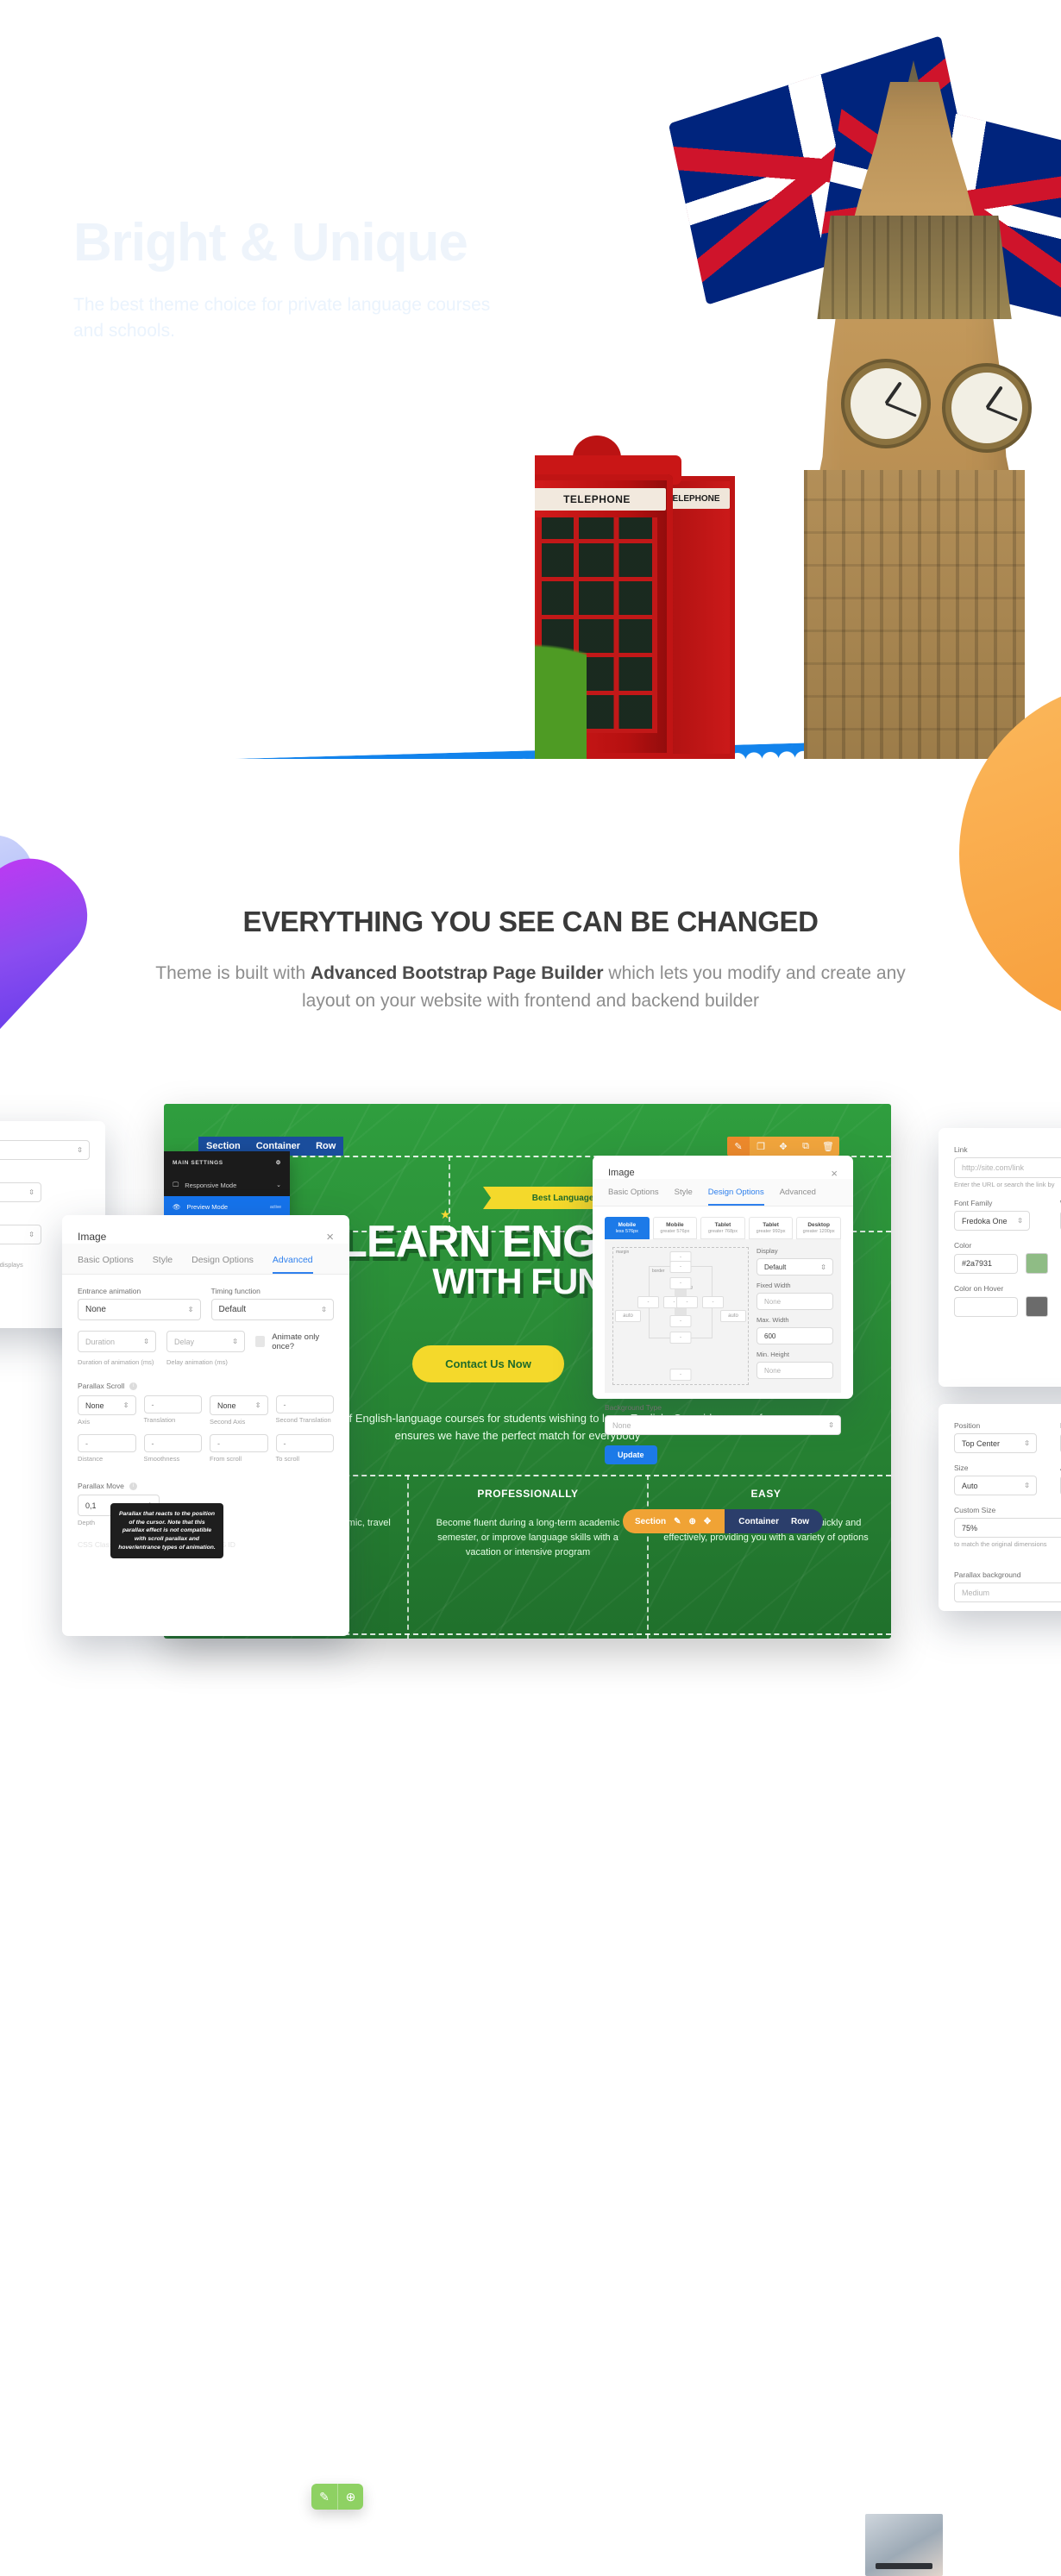 This screenshot has width=1061, height=2576. Describe the element at coordinates (628, 1316) in the screenshot. I see `margin-left-input: auto` at that location.